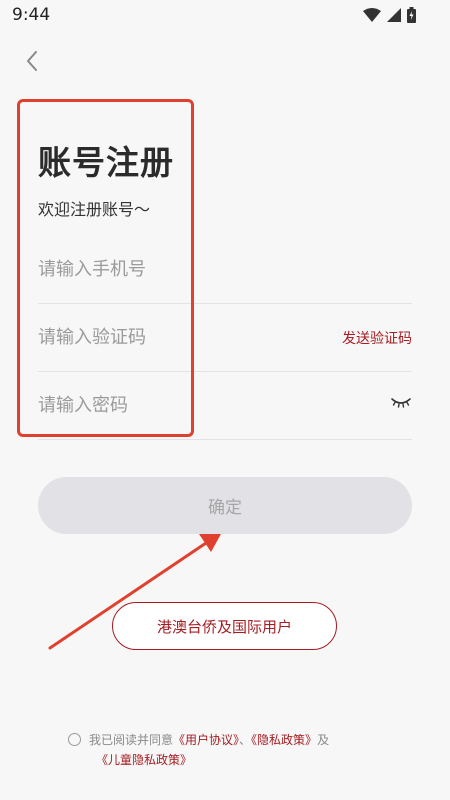 Image resolution: width=450 pixels, height=800 pixels. I want to click on child-privacy-policy-link: 《儿童隐私政策》, so click(144, 760).